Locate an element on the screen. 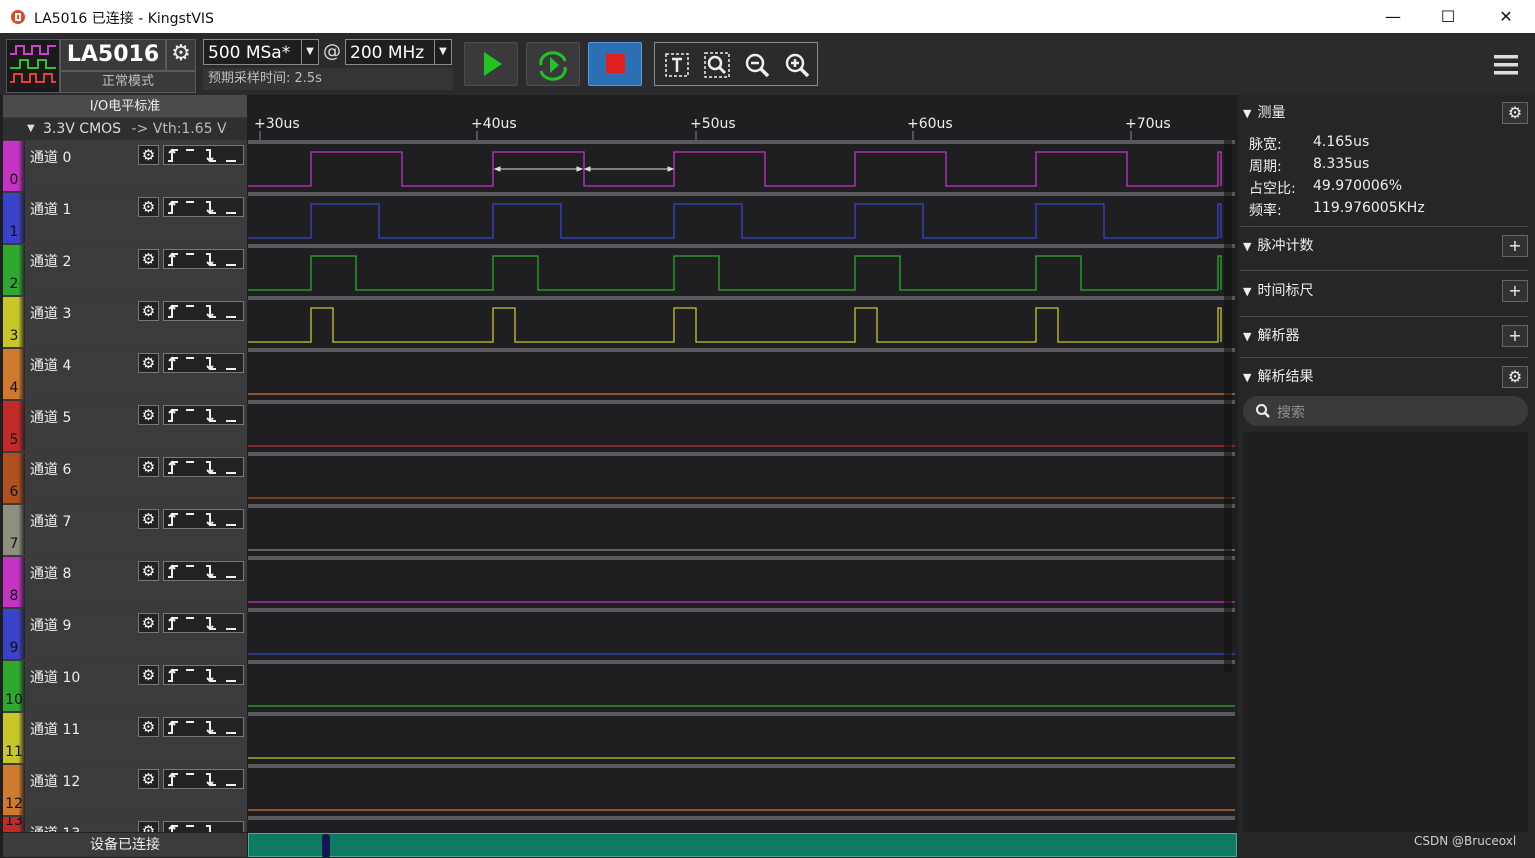 Image resolution: width=1535 pixels, height=858 pixels. zoom-in-icon is located at coordinates (797, 65).